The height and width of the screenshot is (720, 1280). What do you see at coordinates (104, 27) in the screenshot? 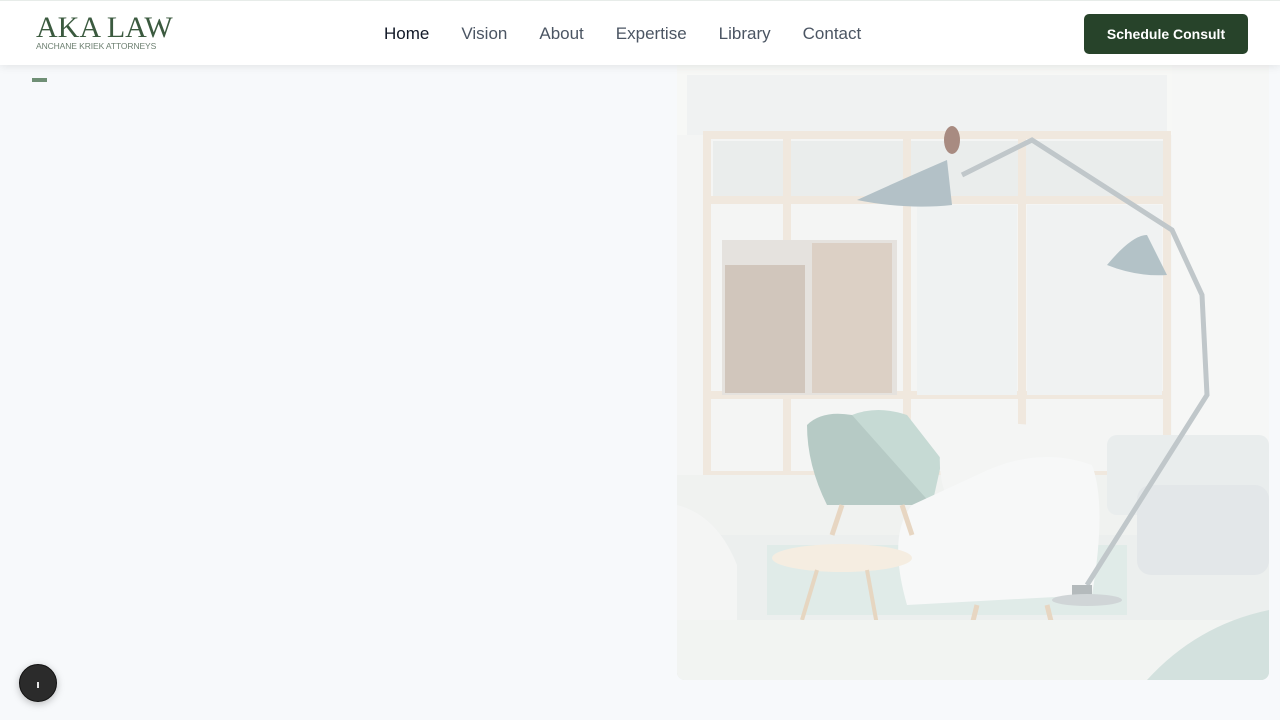
I see `logo-wordmark: AKA LAW` at bounding box center [104, 27].